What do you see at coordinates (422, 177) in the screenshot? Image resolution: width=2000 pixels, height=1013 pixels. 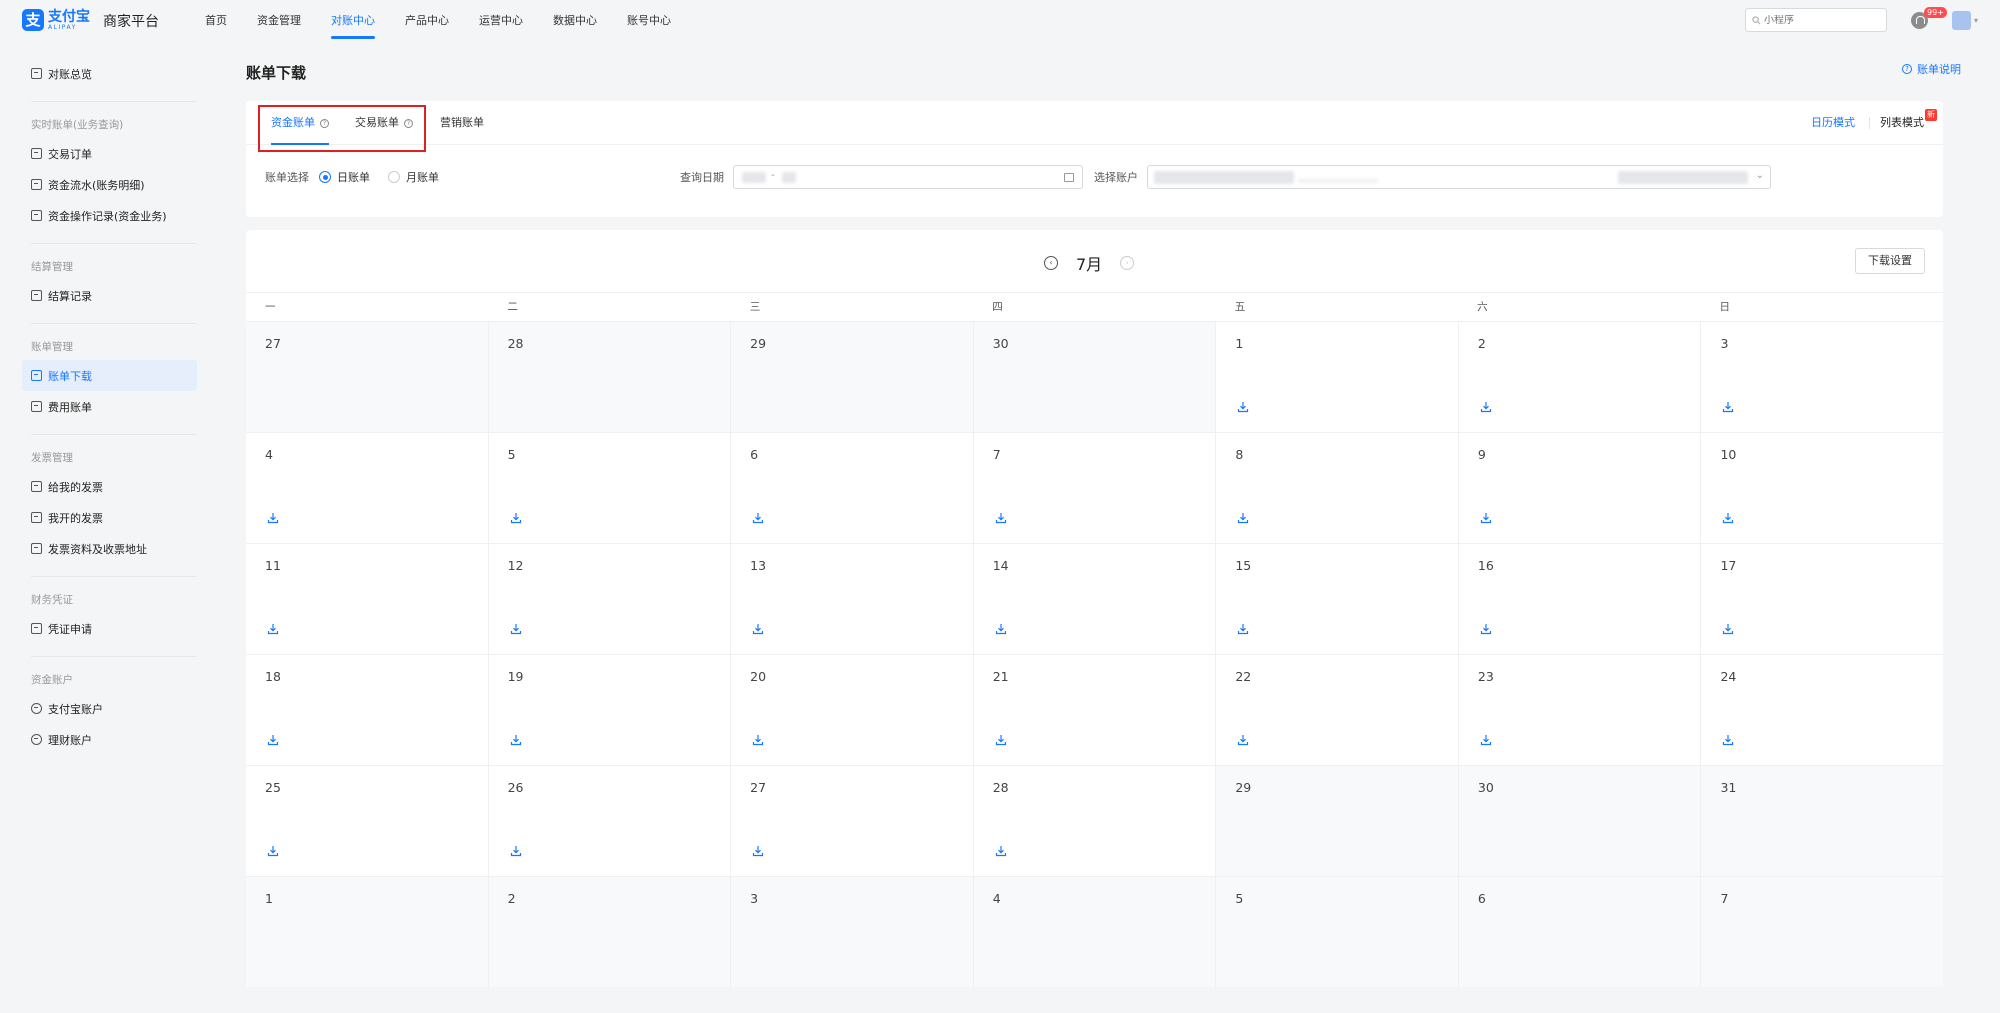 I see `radio-label: 月账单` at bounding box center [422, 177].